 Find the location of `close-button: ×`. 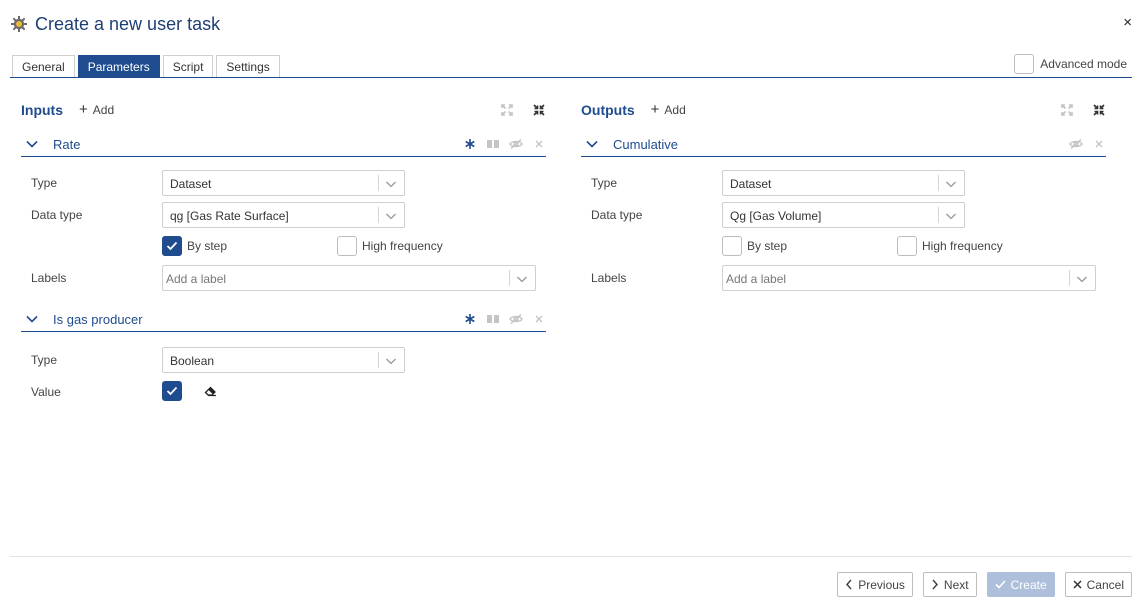

close-button: × is located at coordinates (1127, 23).